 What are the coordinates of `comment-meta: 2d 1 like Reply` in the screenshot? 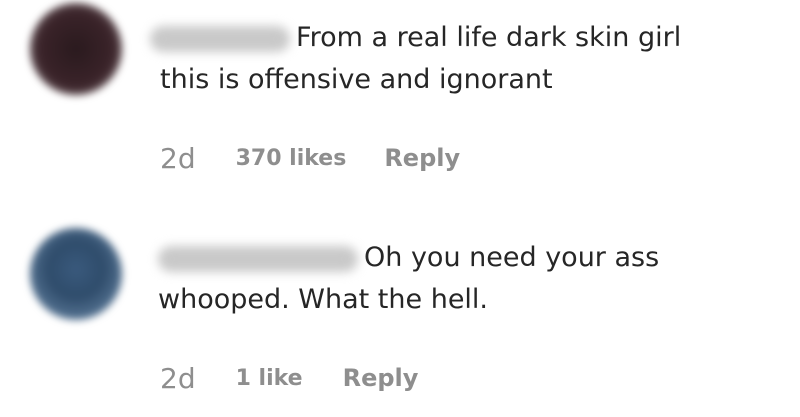 It's located at (289, 378).